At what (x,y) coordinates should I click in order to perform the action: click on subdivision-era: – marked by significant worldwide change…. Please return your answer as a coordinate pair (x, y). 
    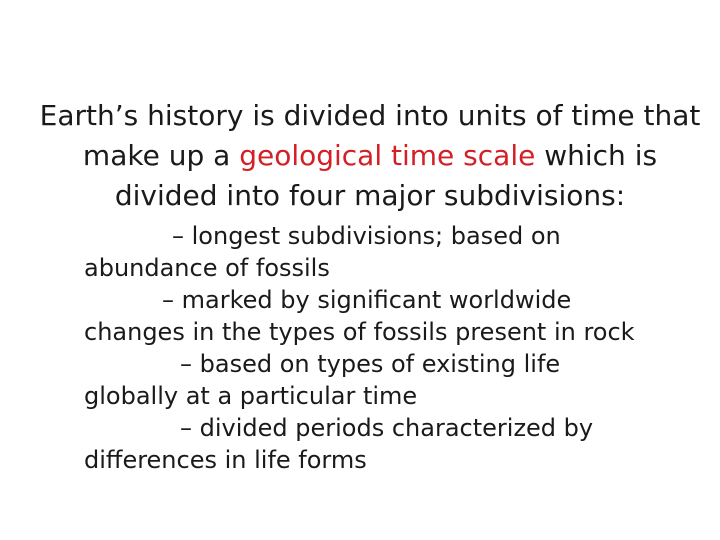
    Looking at the image, I should click on (364, 316).